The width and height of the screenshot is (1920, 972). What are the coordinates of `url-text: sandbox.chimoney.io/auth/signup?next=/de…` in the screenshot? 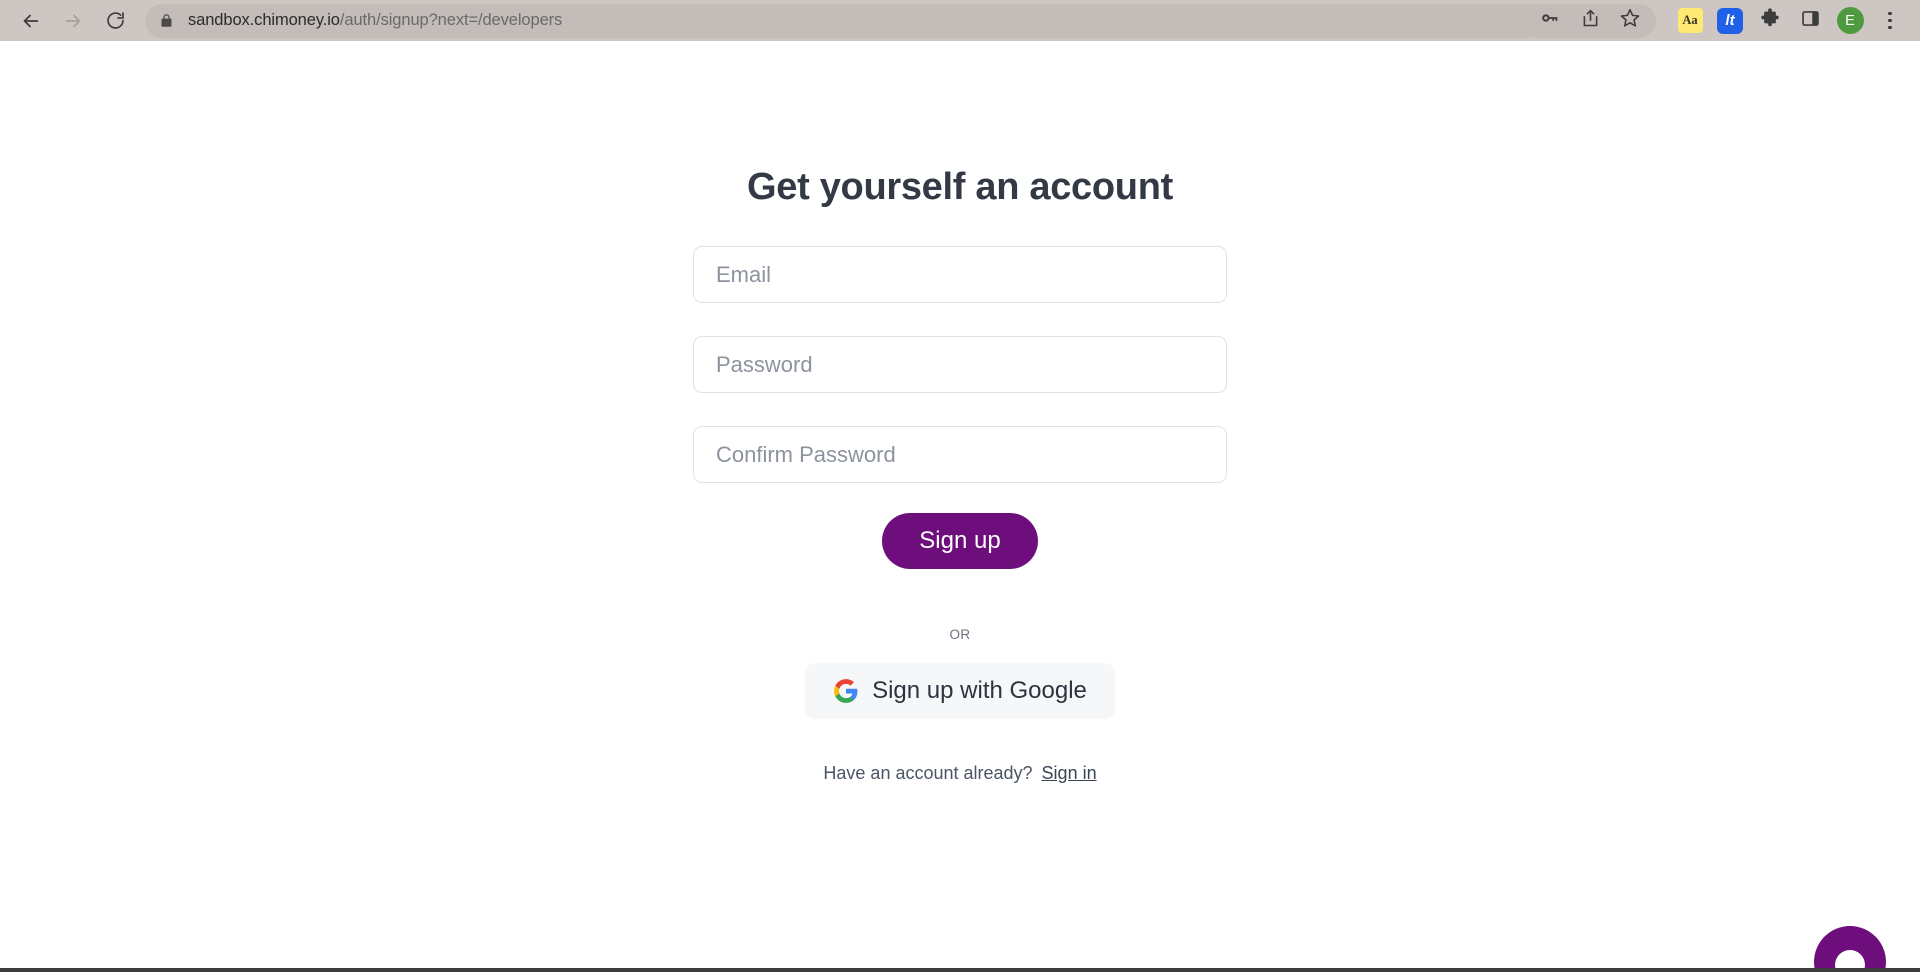 It's located at (375, 20).